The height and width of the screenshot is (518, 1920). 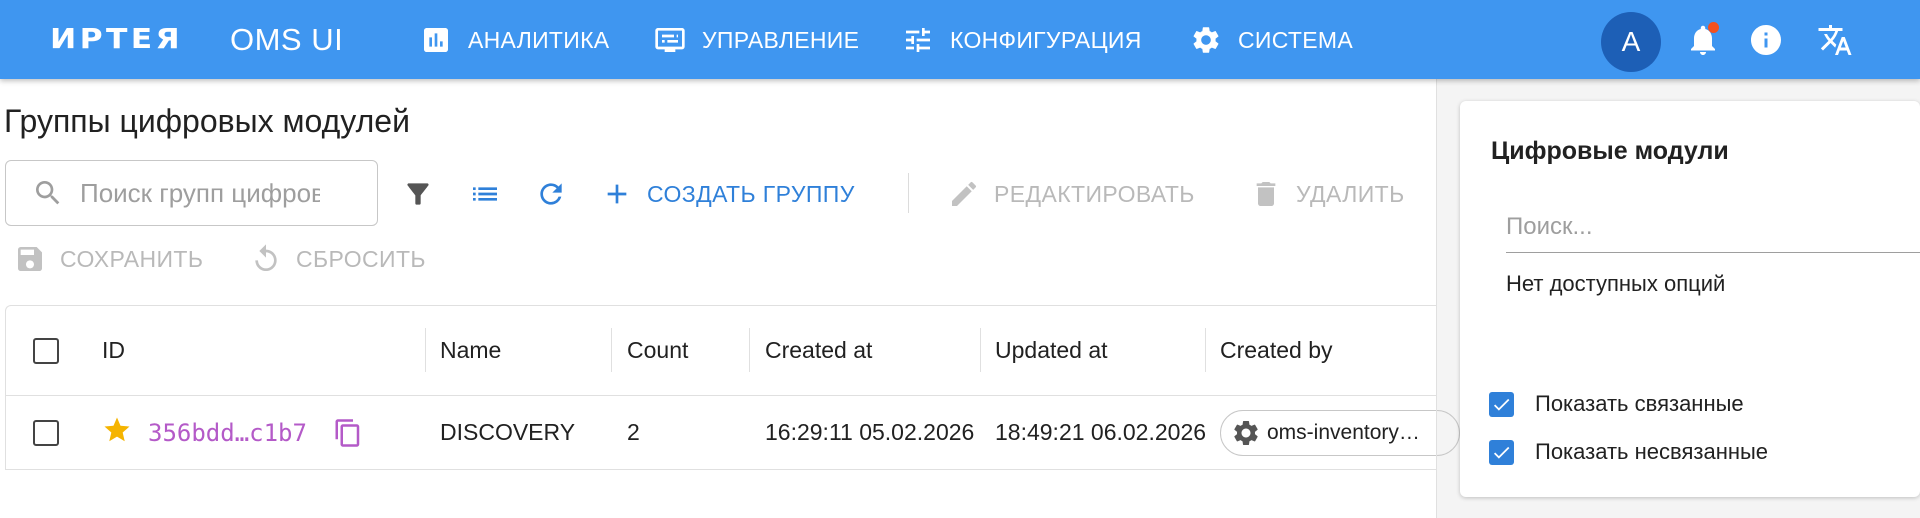 I want to click on toolbar-divider, so click(x=908, y=193).